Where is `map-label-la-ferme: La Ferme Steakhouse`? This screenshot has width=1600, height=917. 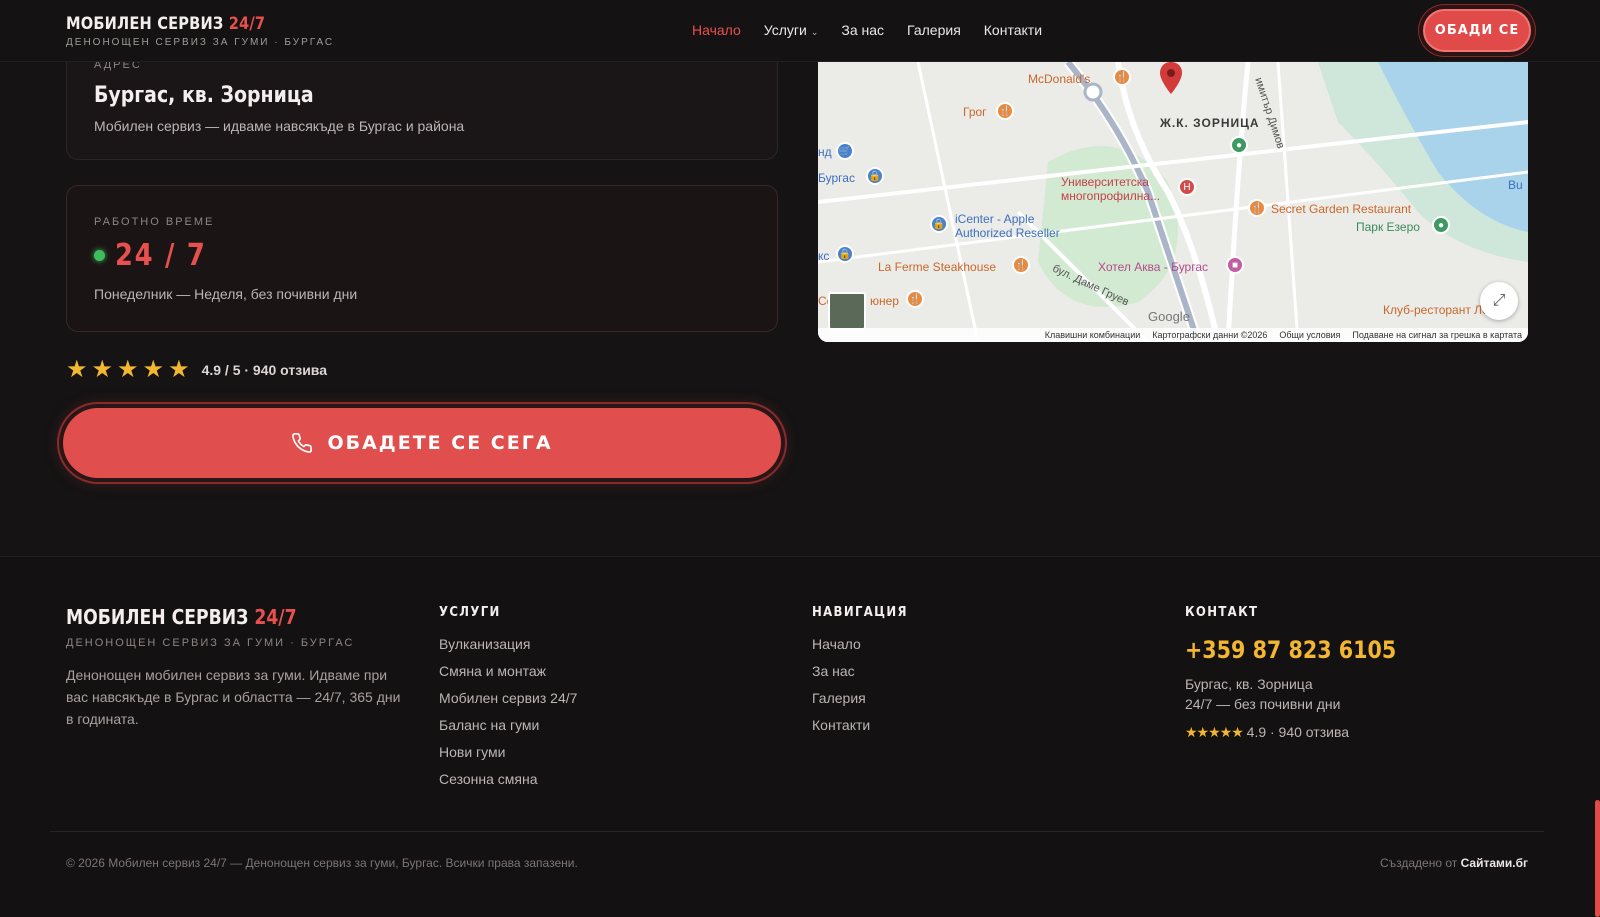 map-label-la-ferme: La Ferme Steakhouse is located at coordinates (937, 267).